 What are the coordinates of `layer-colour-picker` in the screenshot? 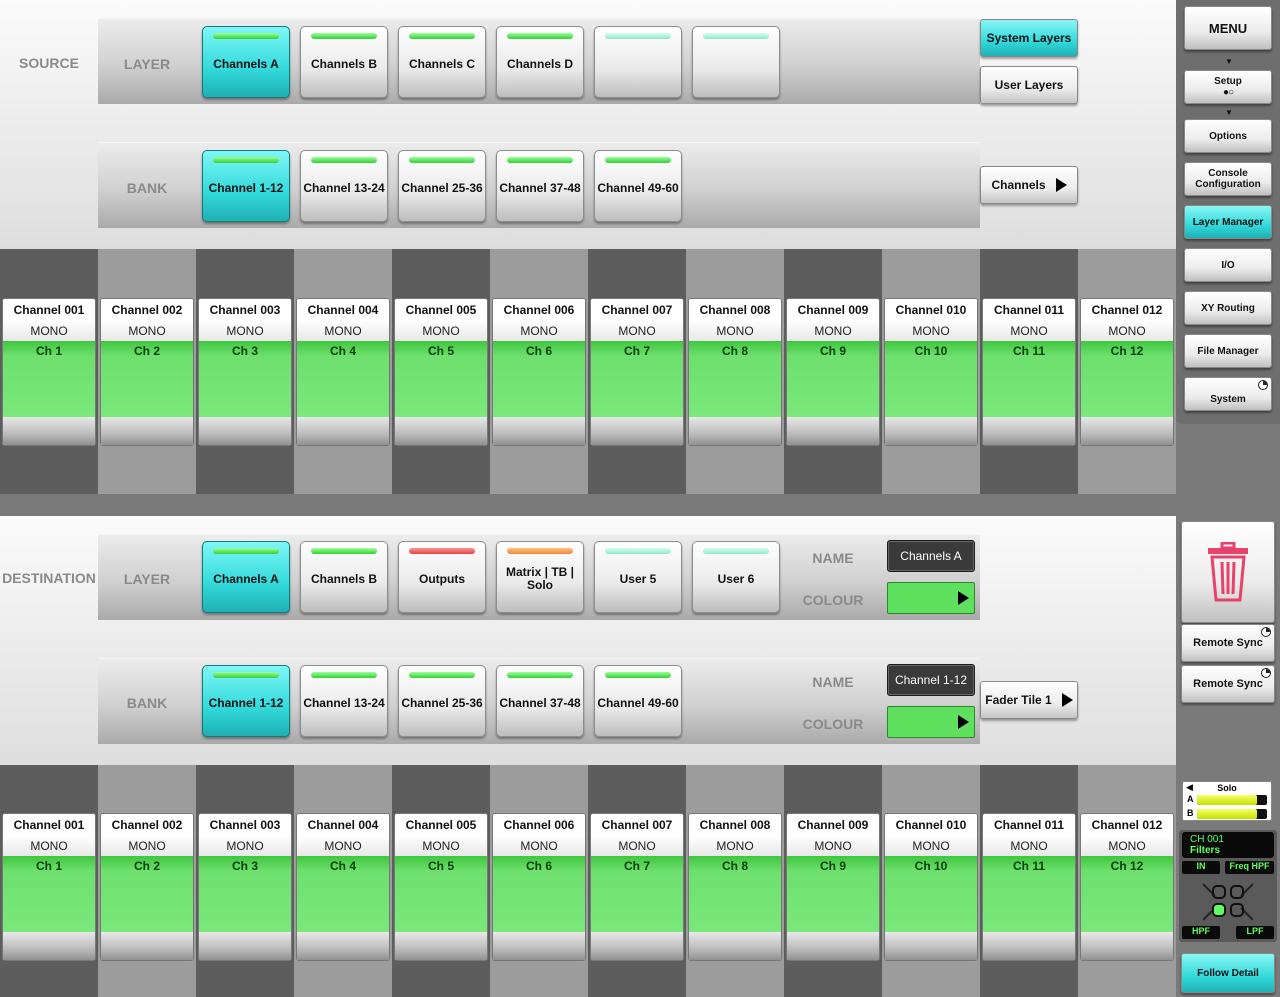 It's located at (931, 598).